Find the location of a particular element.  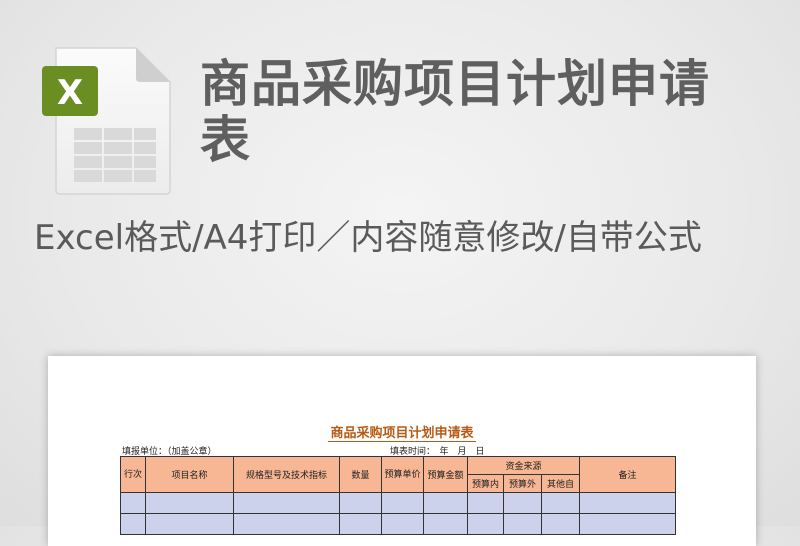

col-quantity: 数量 is located at coordinates (360, 474).